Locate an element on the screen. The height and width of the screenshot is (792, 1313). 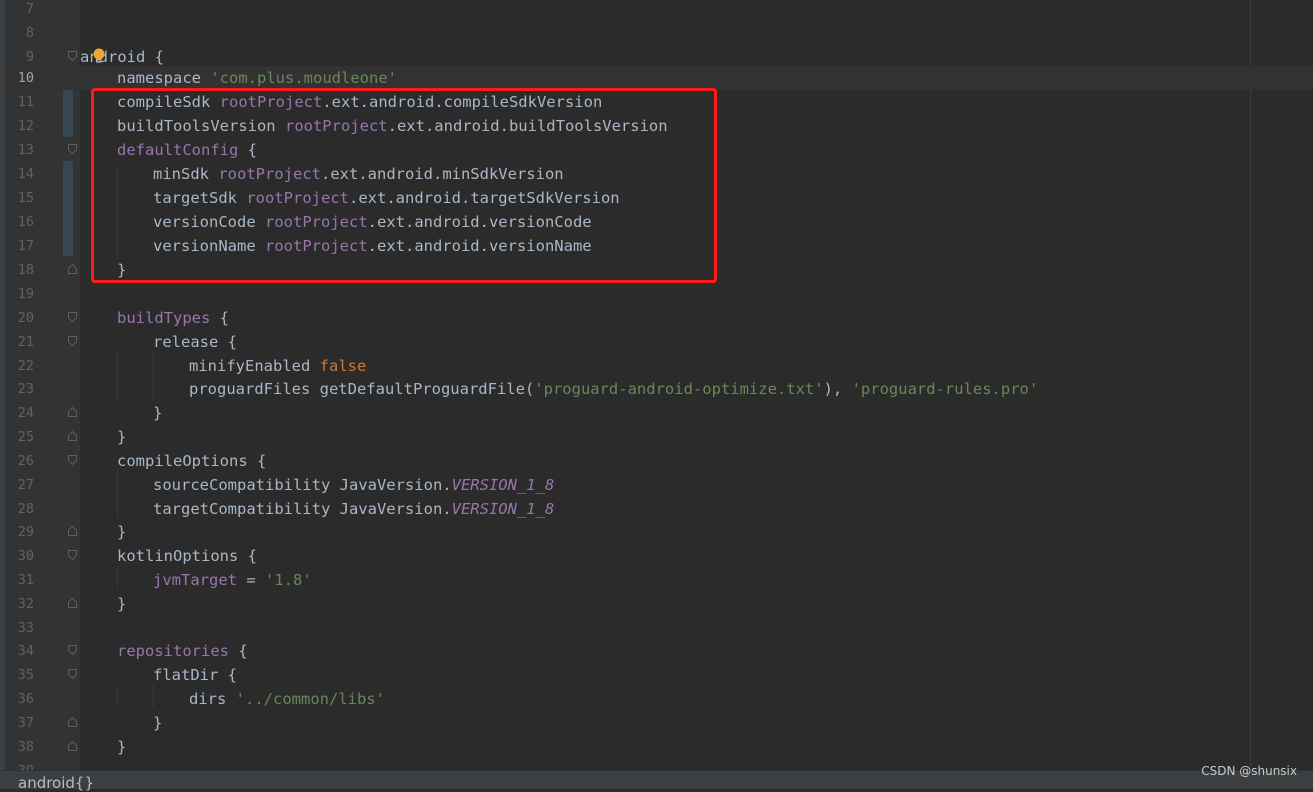
breadcrumb-bar: android{} is located at coordinates (656, 781).